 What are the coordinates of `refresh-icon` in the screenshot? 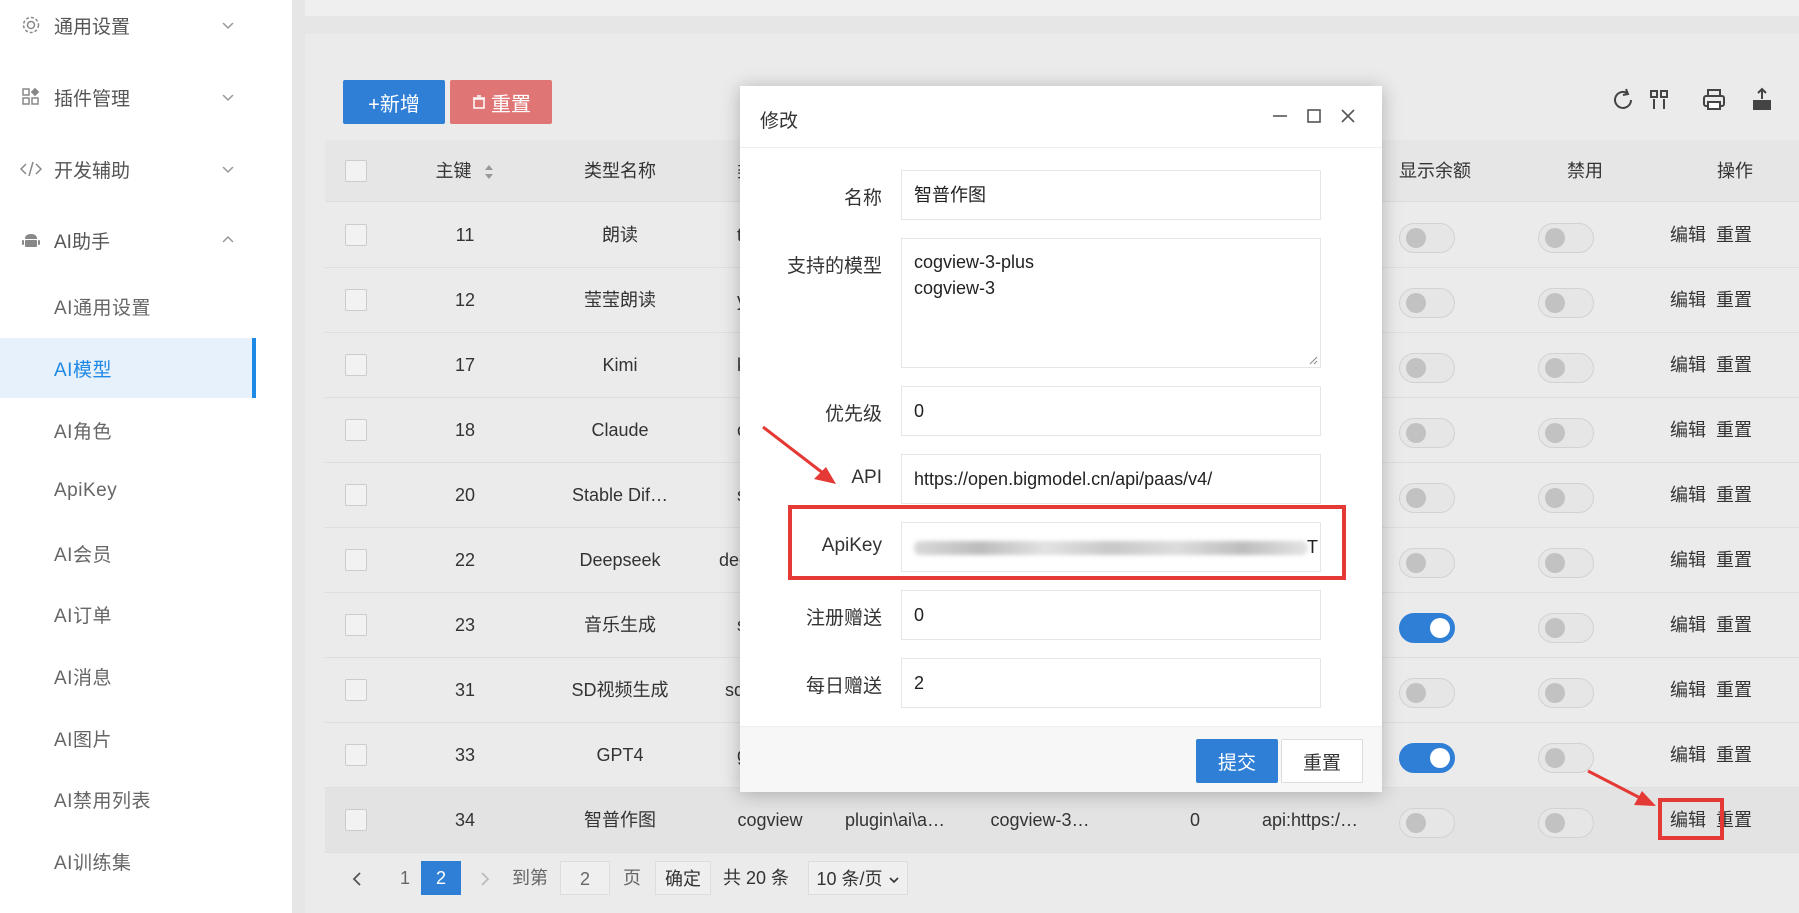 It's located at (1623, 100).